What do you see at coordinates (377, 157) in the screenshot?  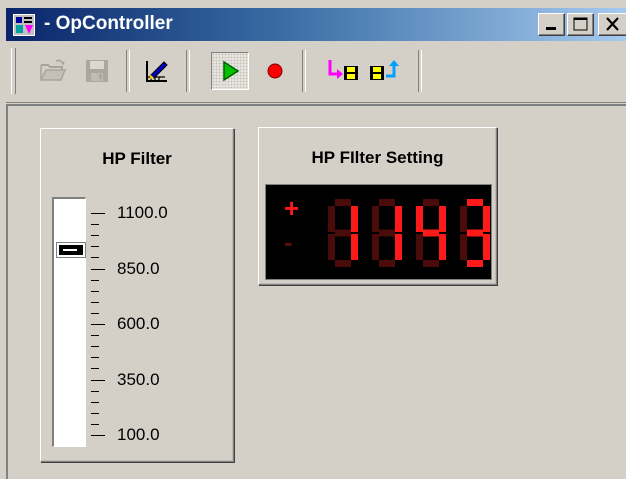 I see `hp-filter-setting-title: HP FIlter Setting` at bounding box center [377, 157].